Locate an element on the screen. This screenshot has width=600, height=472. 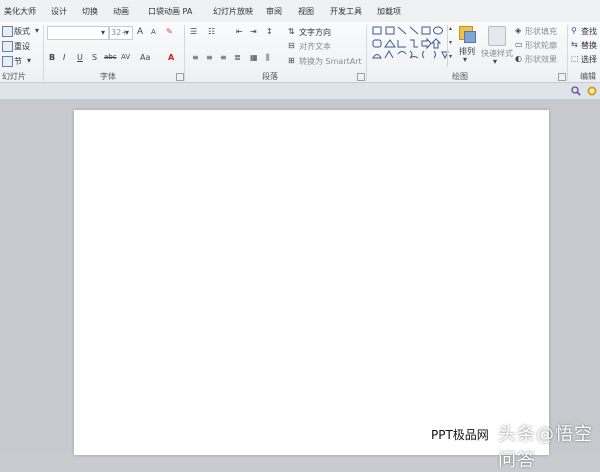
decrease-indent-icon: ⇤ is located at coordinates (239, 31).